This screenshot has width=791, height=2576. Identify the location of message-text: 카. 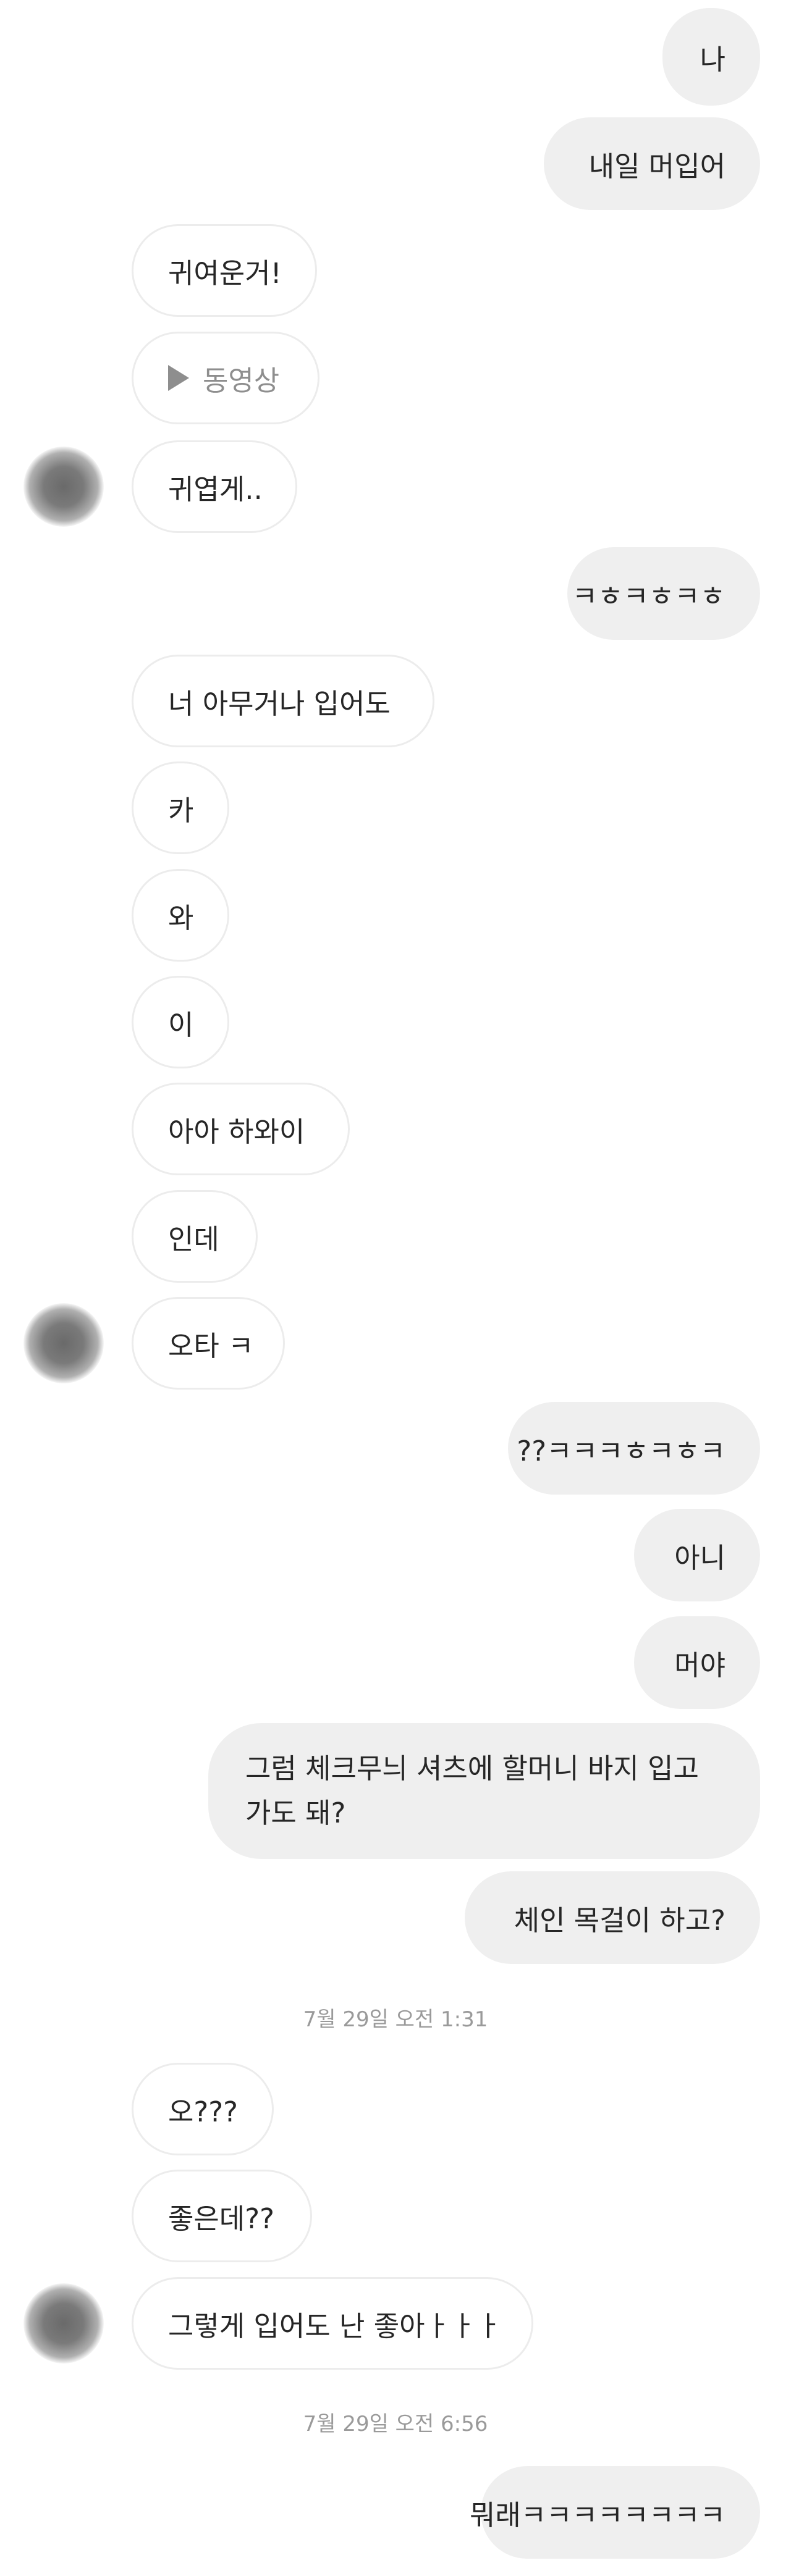
(181, 811).